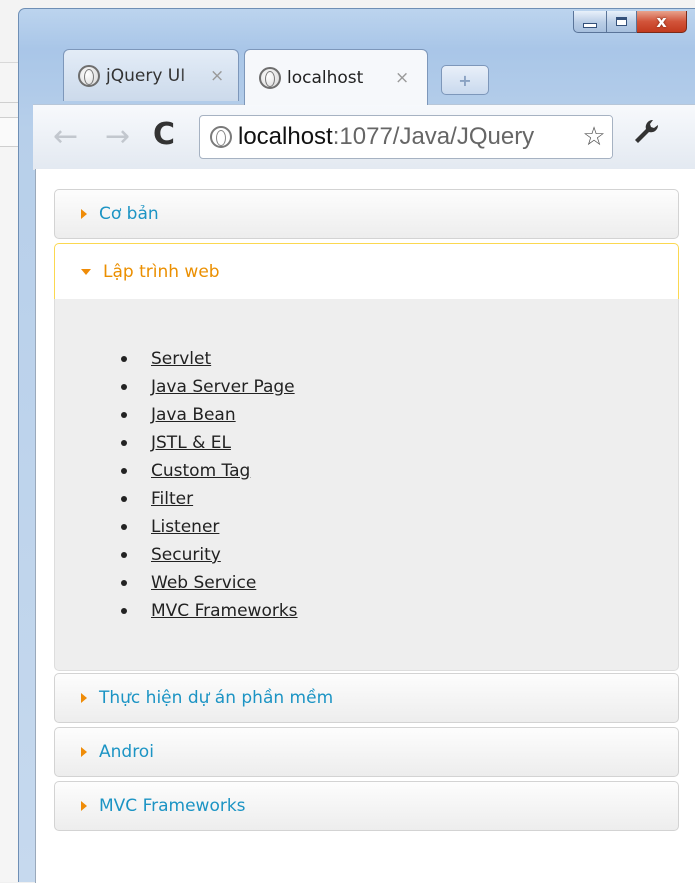  I want to click on list-item: Servlet, so click(209, 359).